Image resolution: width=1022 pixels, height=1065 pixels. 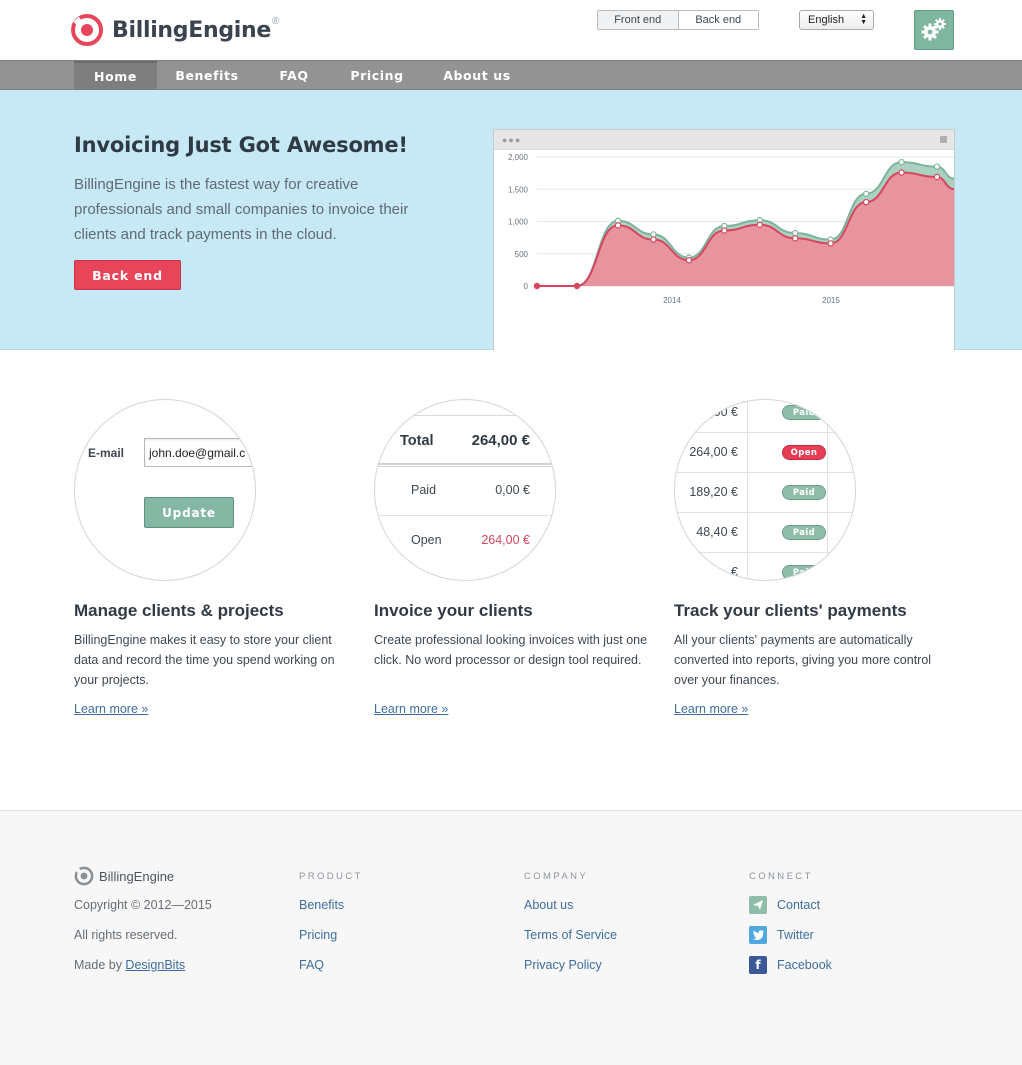 I want to click on footer-link-terms: Terms of Service, so click(x=570, y=935).